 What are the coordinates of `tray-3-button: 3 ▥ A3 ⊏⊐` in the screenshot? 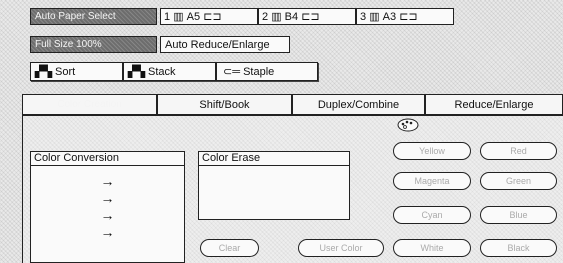 It's located at (405, 16).